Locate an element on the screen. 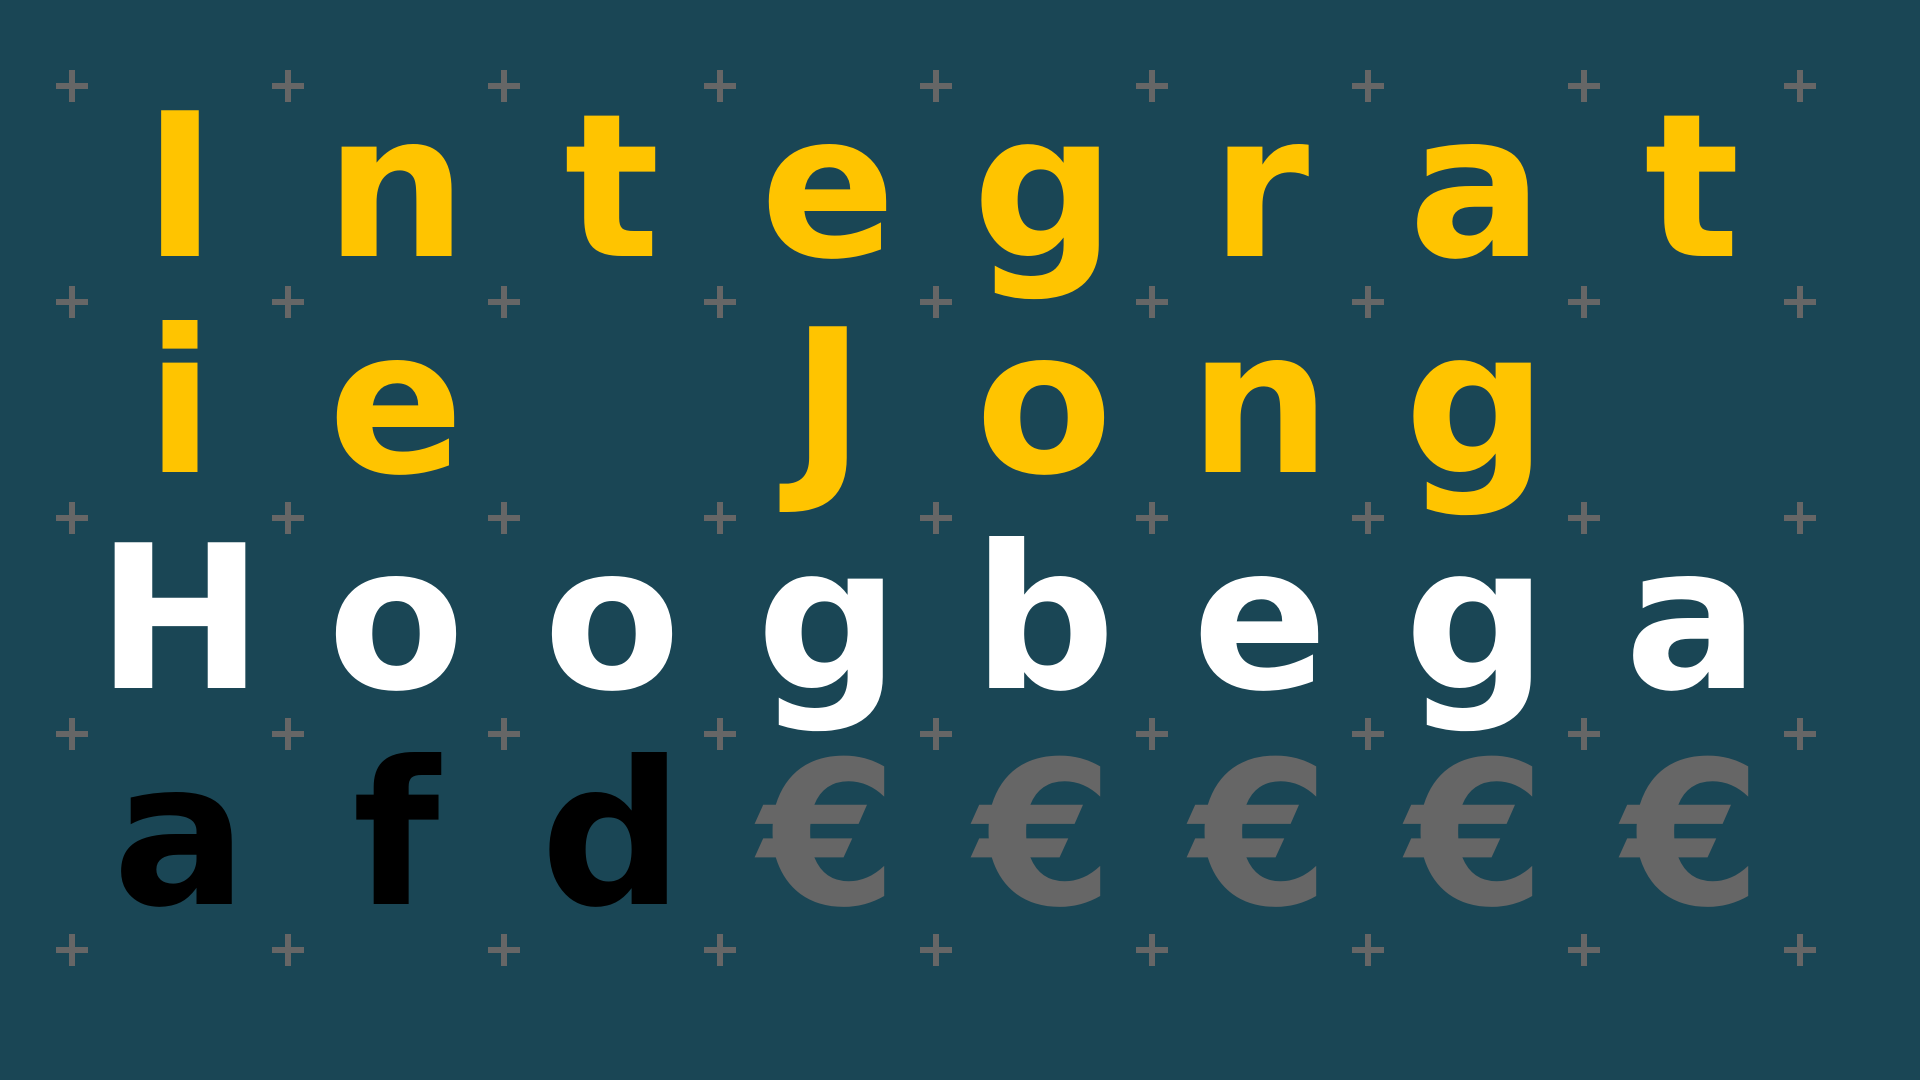 The width and height of the screenshot is (1920, 1080). letter-cell: d is located at coordinates (612, 842).